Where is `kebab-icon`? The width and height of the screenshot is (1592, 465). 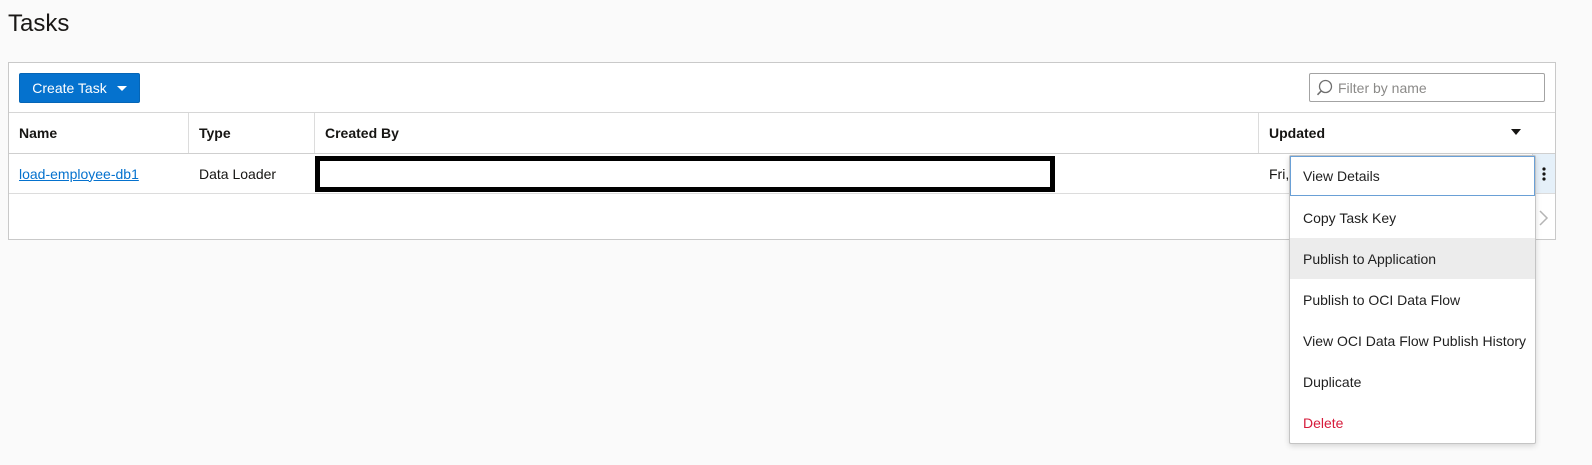 kebab-icon is located at coordinates (1544, 173).